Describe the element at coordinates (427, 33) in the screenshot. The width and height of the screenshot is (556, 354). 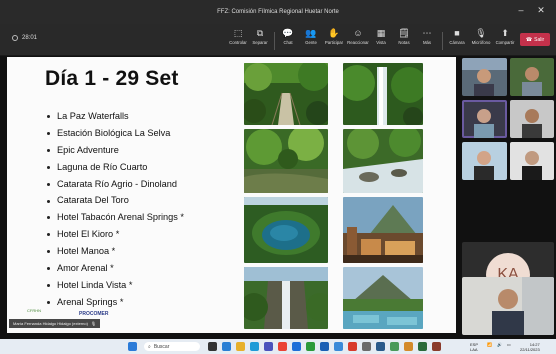
I see `ellipsis-icon: ⋯` at that location.